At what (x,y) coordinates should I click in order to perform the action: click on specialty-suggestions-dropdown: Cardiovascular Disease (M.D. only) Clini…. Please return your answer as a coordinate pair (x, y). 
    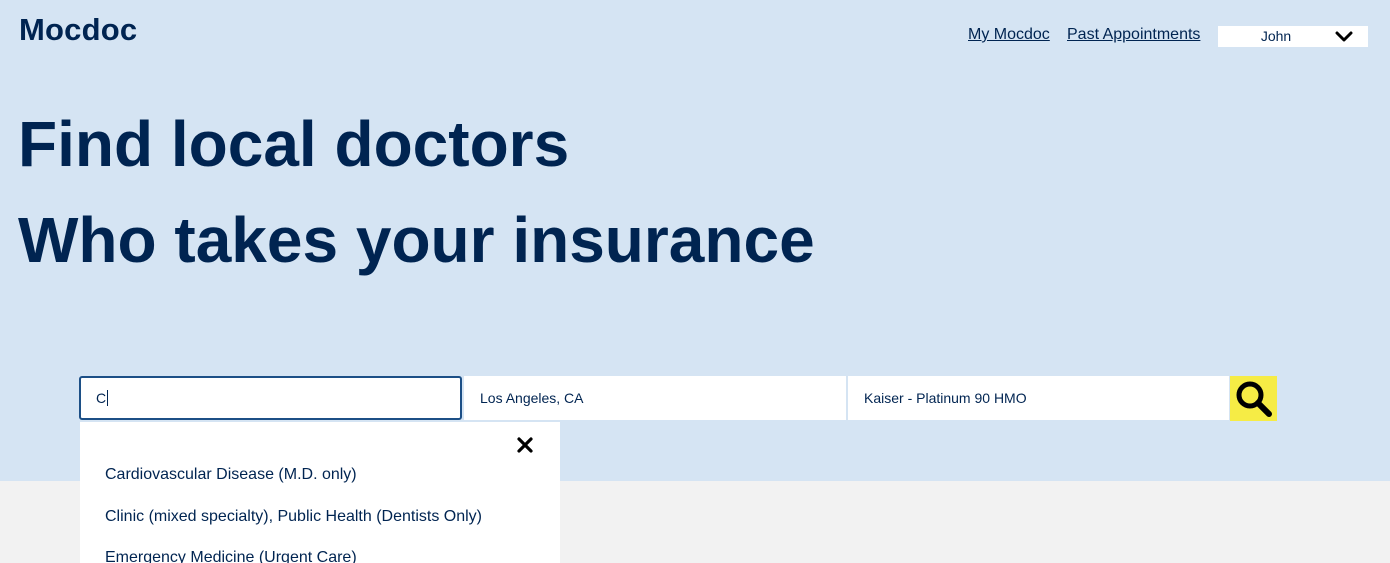
    Looking at the image, I should click on (320, 492).